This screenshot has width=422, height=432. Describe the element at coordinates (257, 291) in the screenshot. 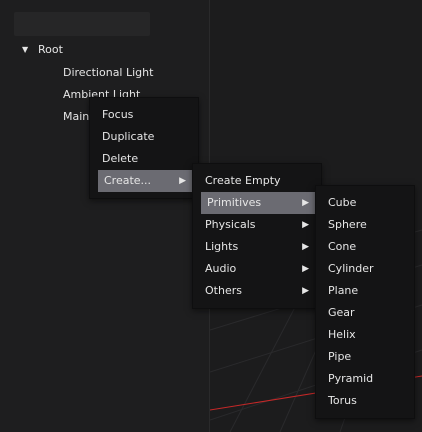

I see `menu-item-others: Others ▶` at that location.